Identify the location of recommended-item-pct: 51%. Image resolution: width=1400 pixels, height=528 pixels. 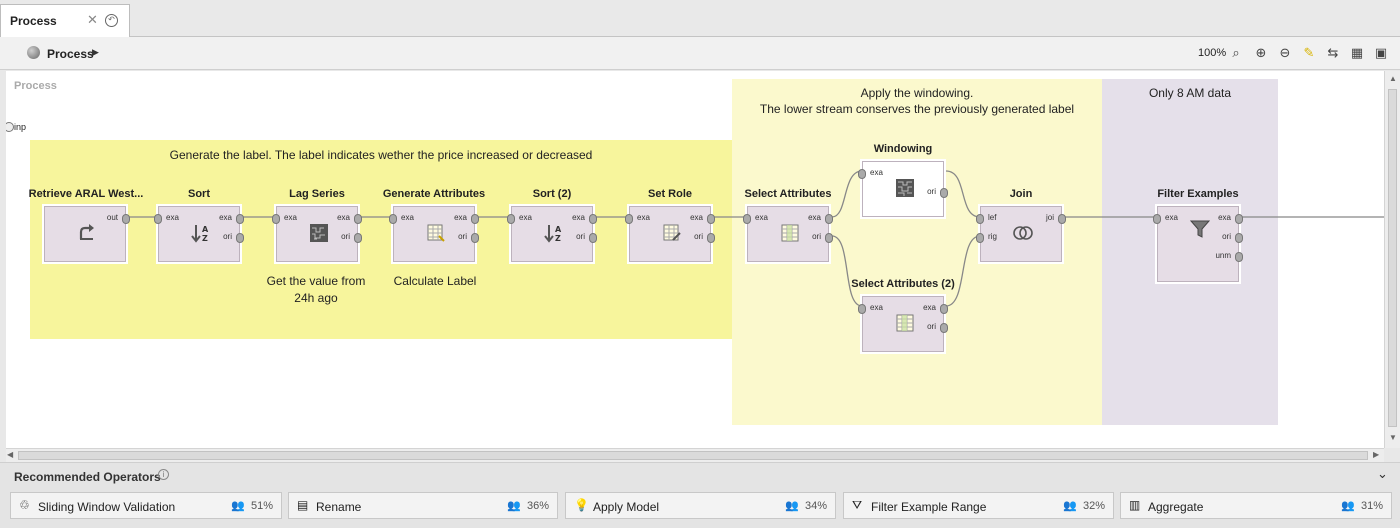
(261, 506).